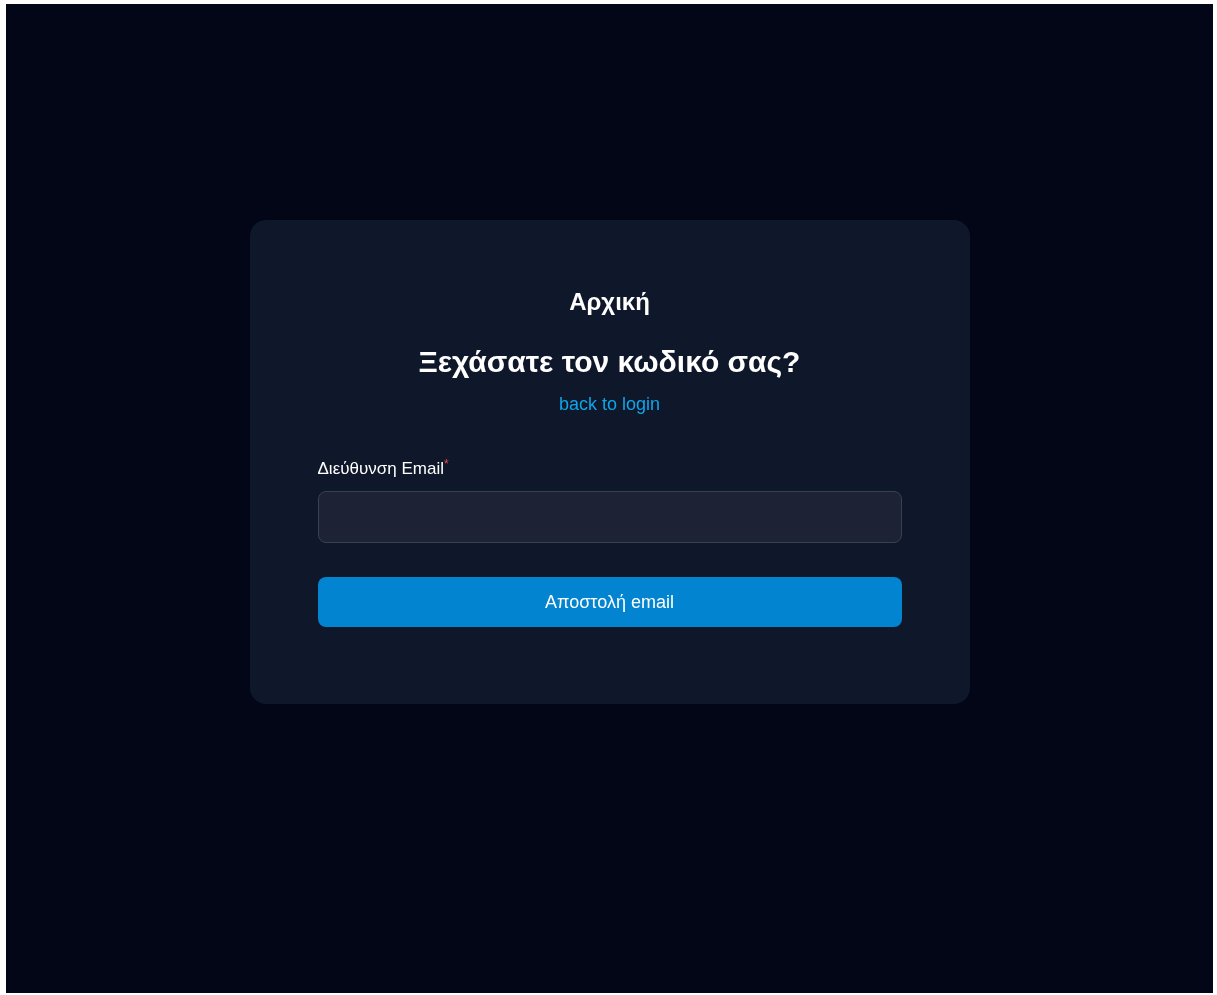 This screenshot has height=995, width=1217. Describe the element at coordinates (609, 517) in the screenshot. I see `email-input-field` at that location.